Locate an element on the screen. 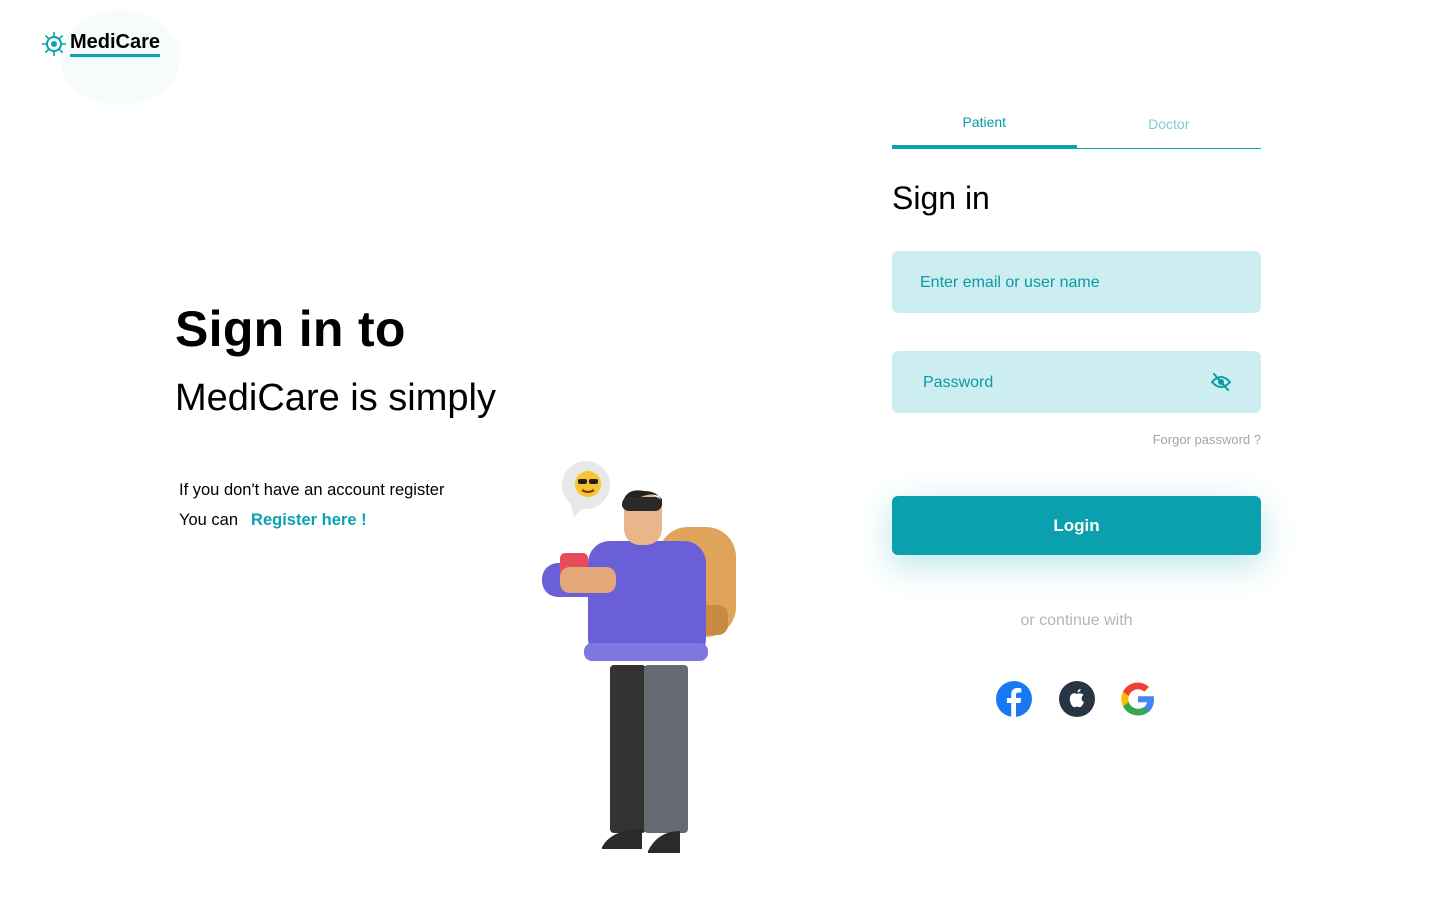 The height and width of the screenshot is (900, 1440). logo-glow is located at coordinates (120, 57).